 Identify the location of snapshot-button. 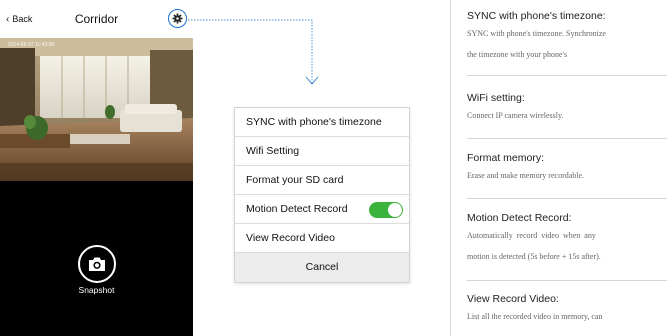
(97, 264).